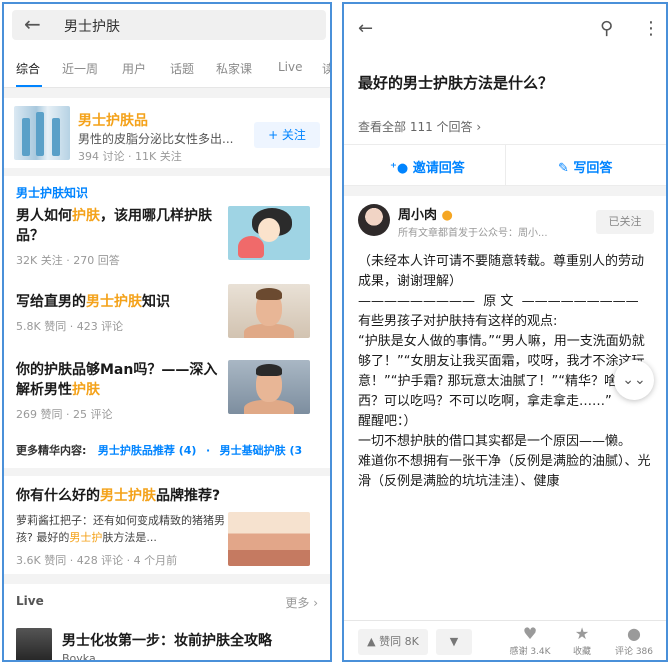 The image size is (671, 665). Describe the element at coordinates (419, 126) in the screenshot. I see `view-all-answers-link: 查看全部 111 个回答 ›` at that location.